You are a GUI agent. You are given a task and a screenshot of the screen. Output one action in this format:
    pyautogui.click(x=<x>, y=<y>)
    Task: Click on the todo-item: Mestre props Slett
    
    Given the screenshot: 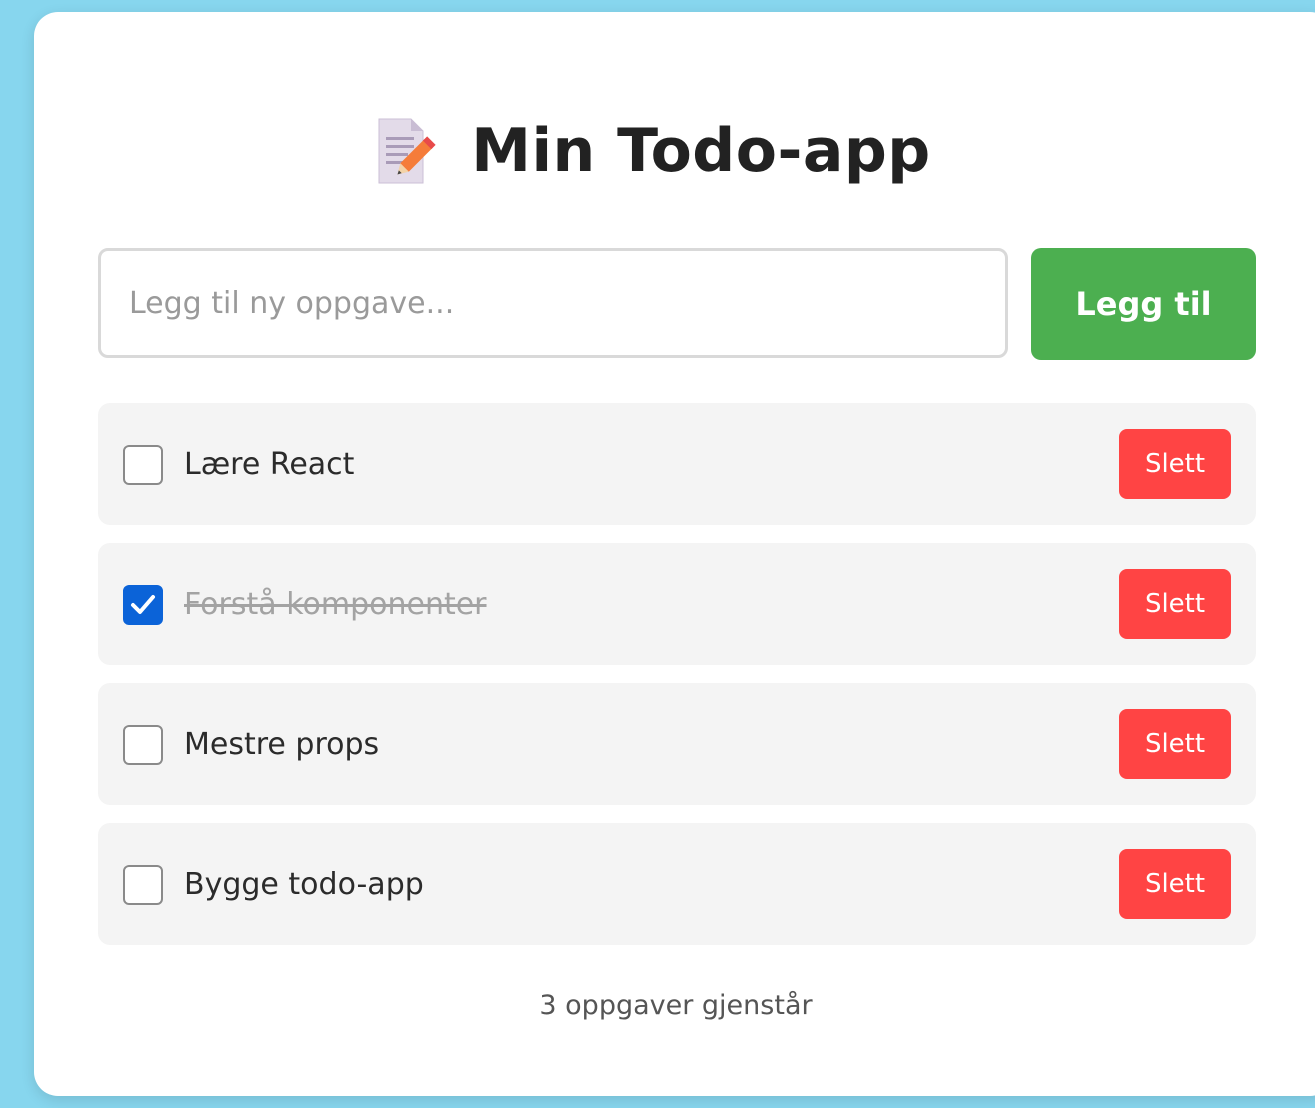 What is the action you would take?
    pyautogui.click(x=677, y=744)
    